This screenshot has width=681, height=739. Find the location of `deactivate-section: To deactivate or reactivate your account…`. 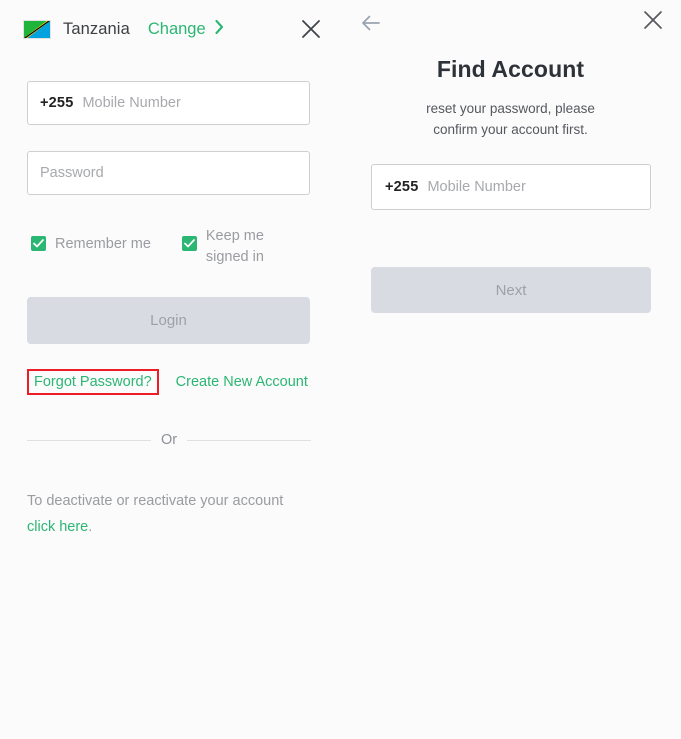

deactivate-section: To deactivate or reactivate your account… is located at coordinates (172, 514).